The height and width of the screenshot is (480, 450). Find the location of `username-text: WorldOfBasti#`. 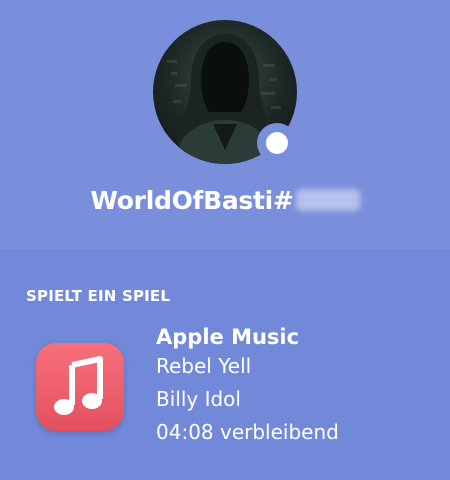

username-text: WorldOfBasti# is located at coordinates (192, 200).